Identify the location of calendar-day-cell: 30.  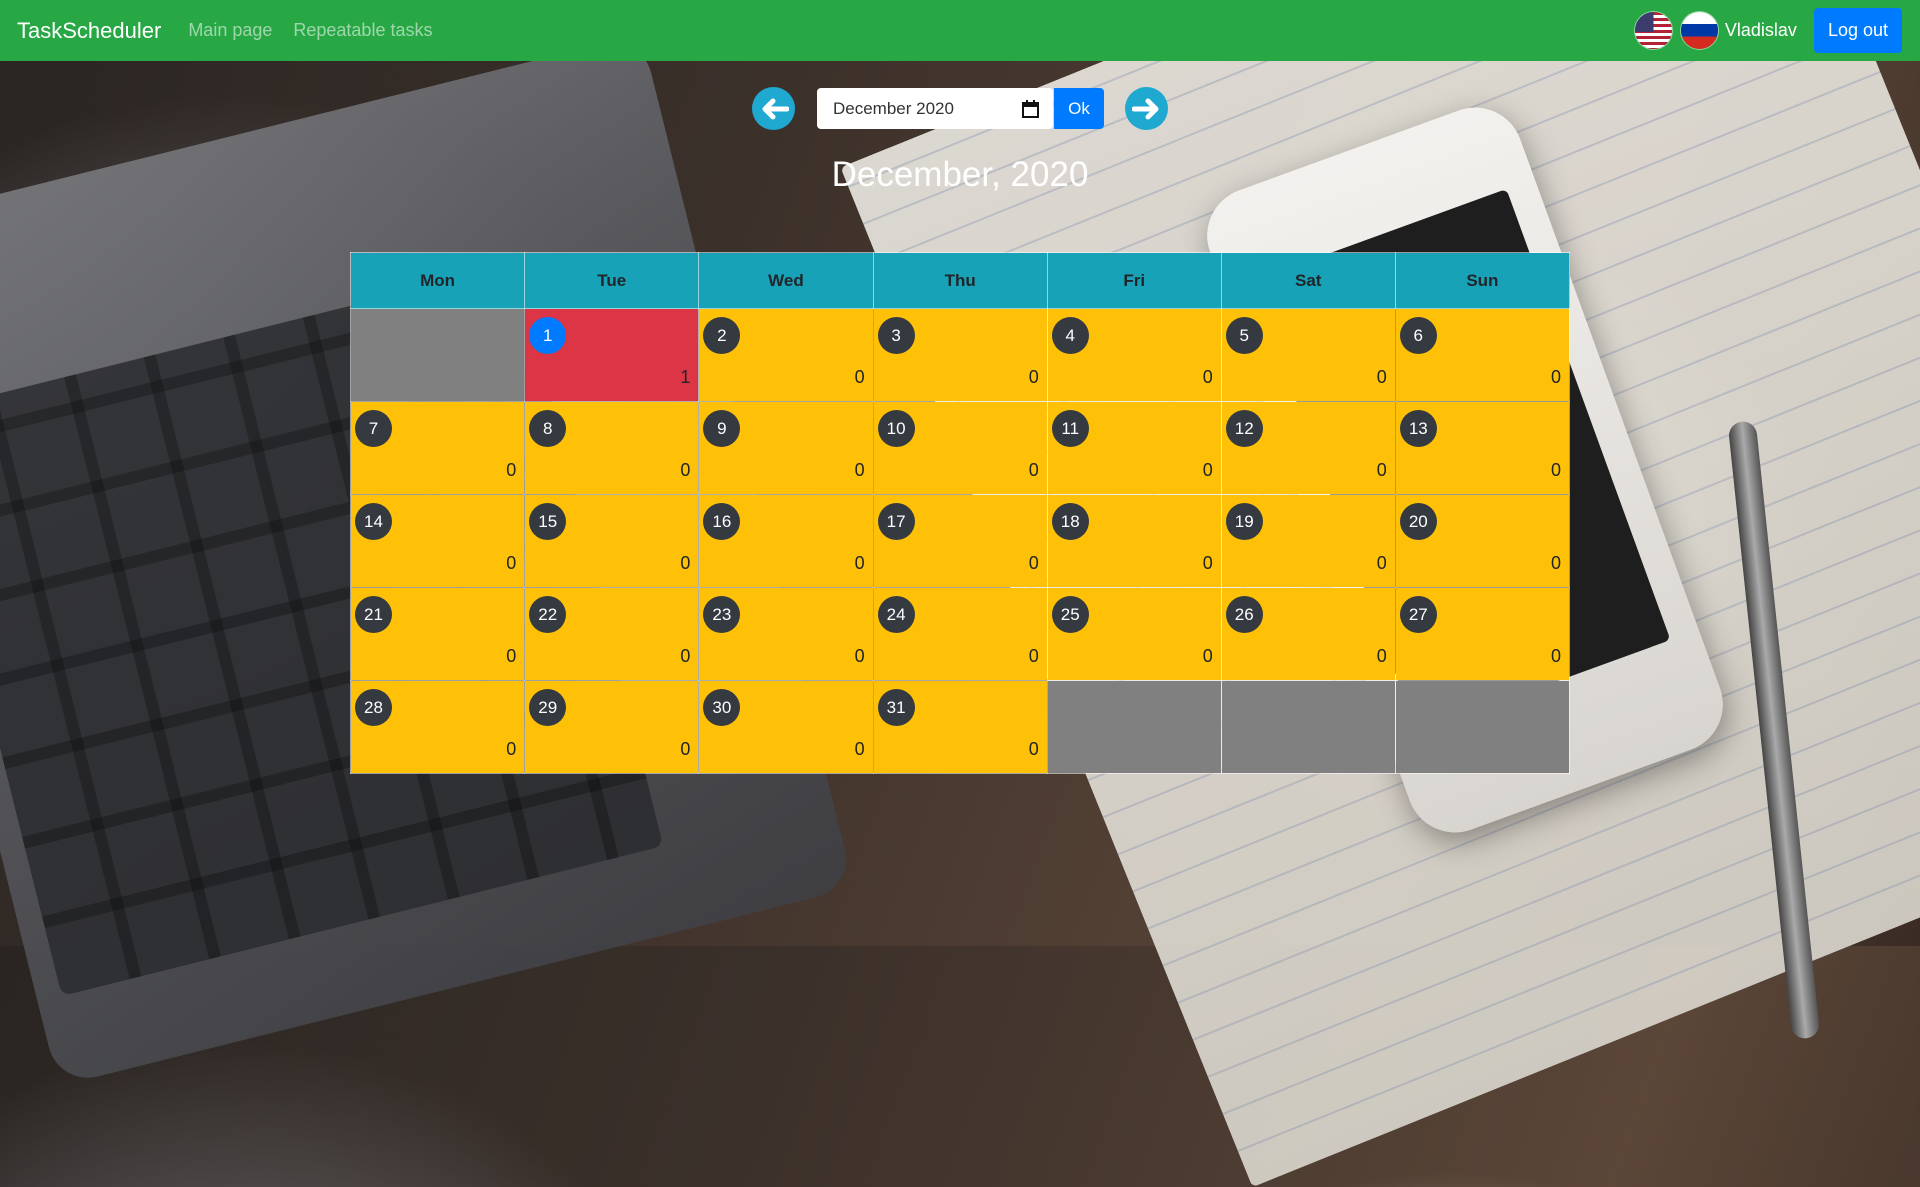
(960, 355).